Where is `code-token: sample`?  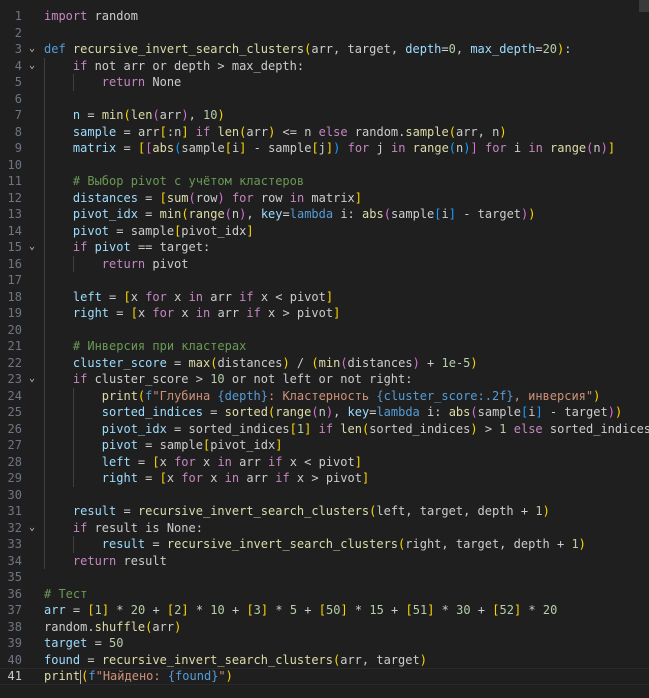 code-token: sample is located at coordinates (499, 412).